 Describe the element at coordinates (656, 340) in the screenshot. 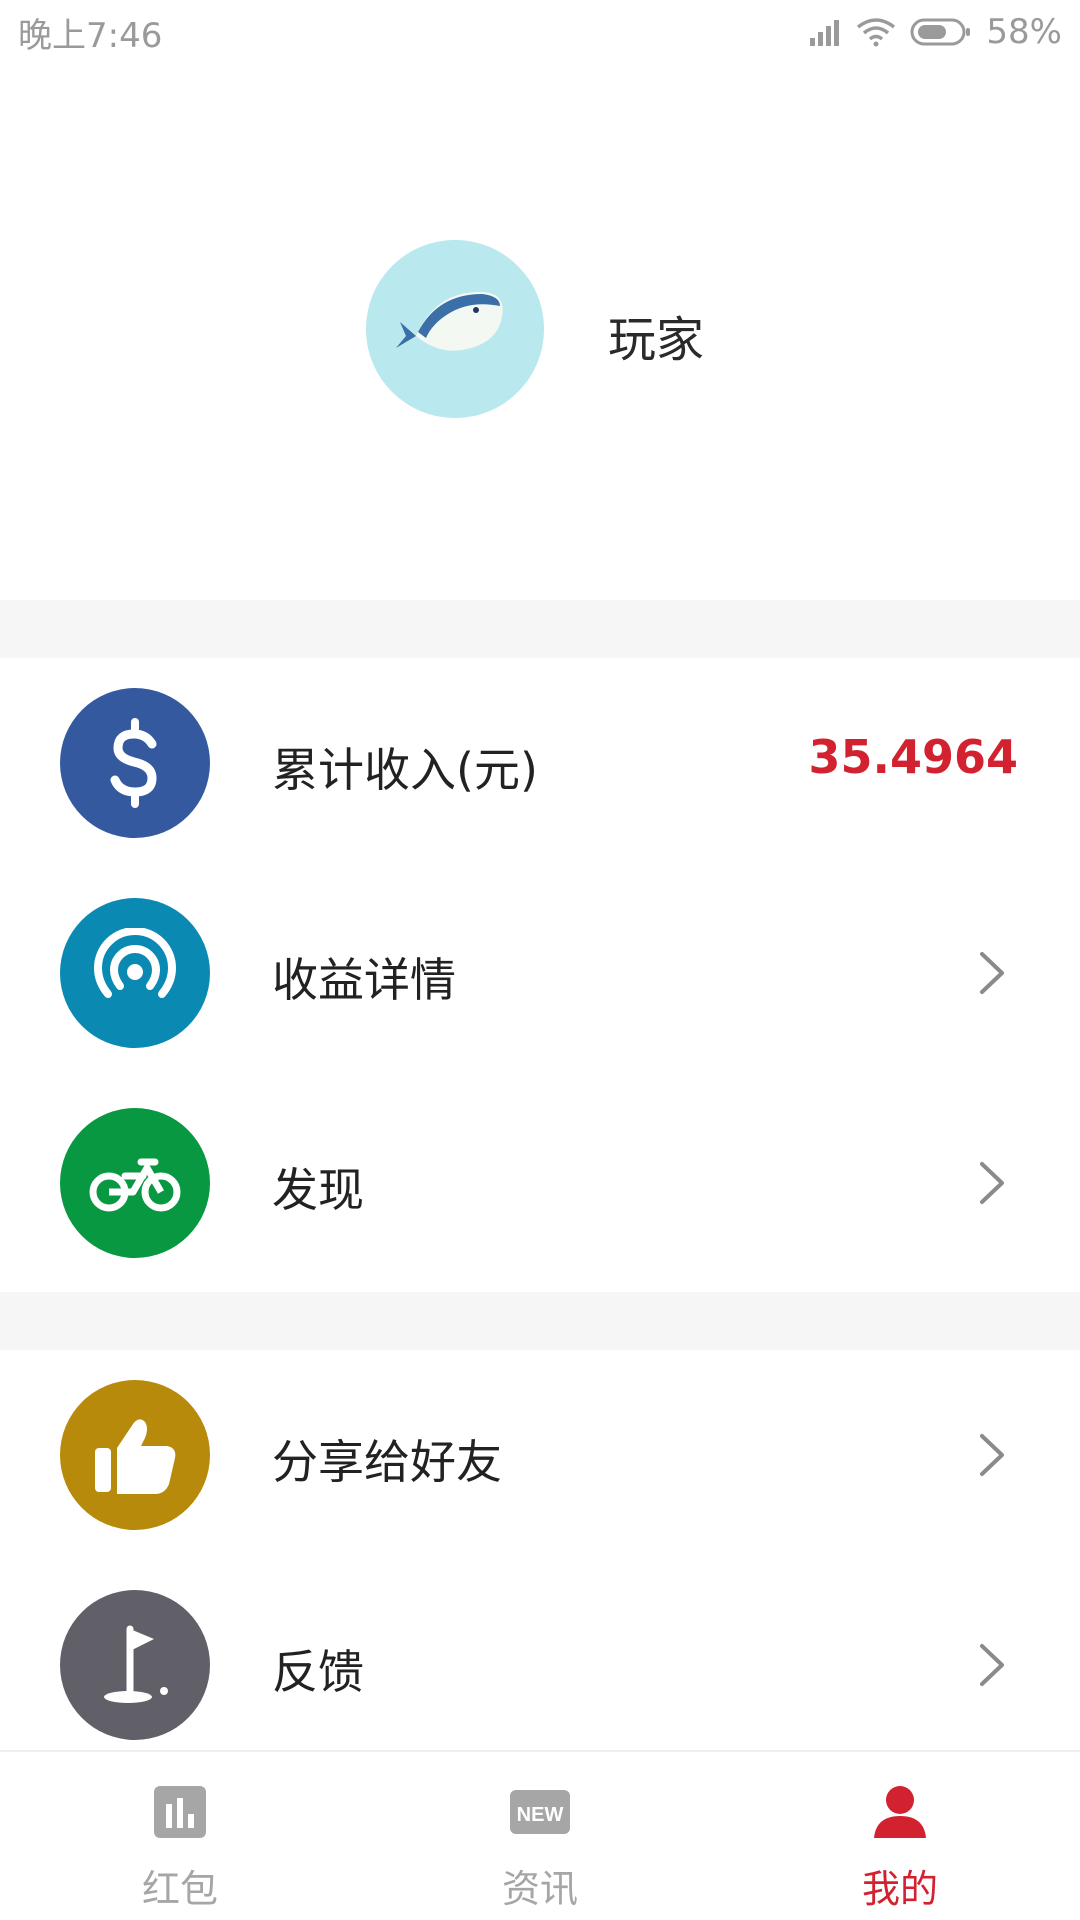

I see `username: 玩家` at that location.